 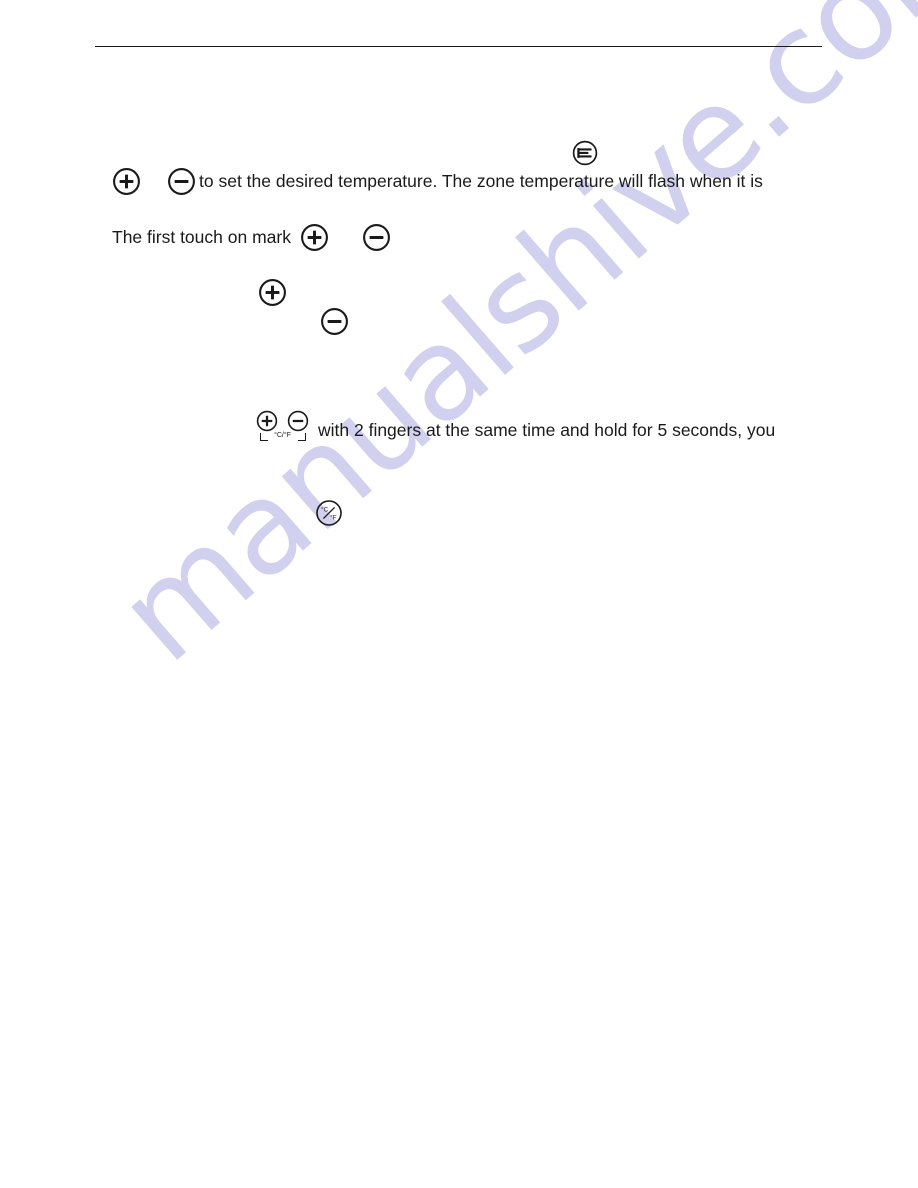 What do you see at coordinates (329, 513) in the screenshot?
I see `celsius-fahrenheit-circle-icon: °C °F` at bounding box center [329, 513].